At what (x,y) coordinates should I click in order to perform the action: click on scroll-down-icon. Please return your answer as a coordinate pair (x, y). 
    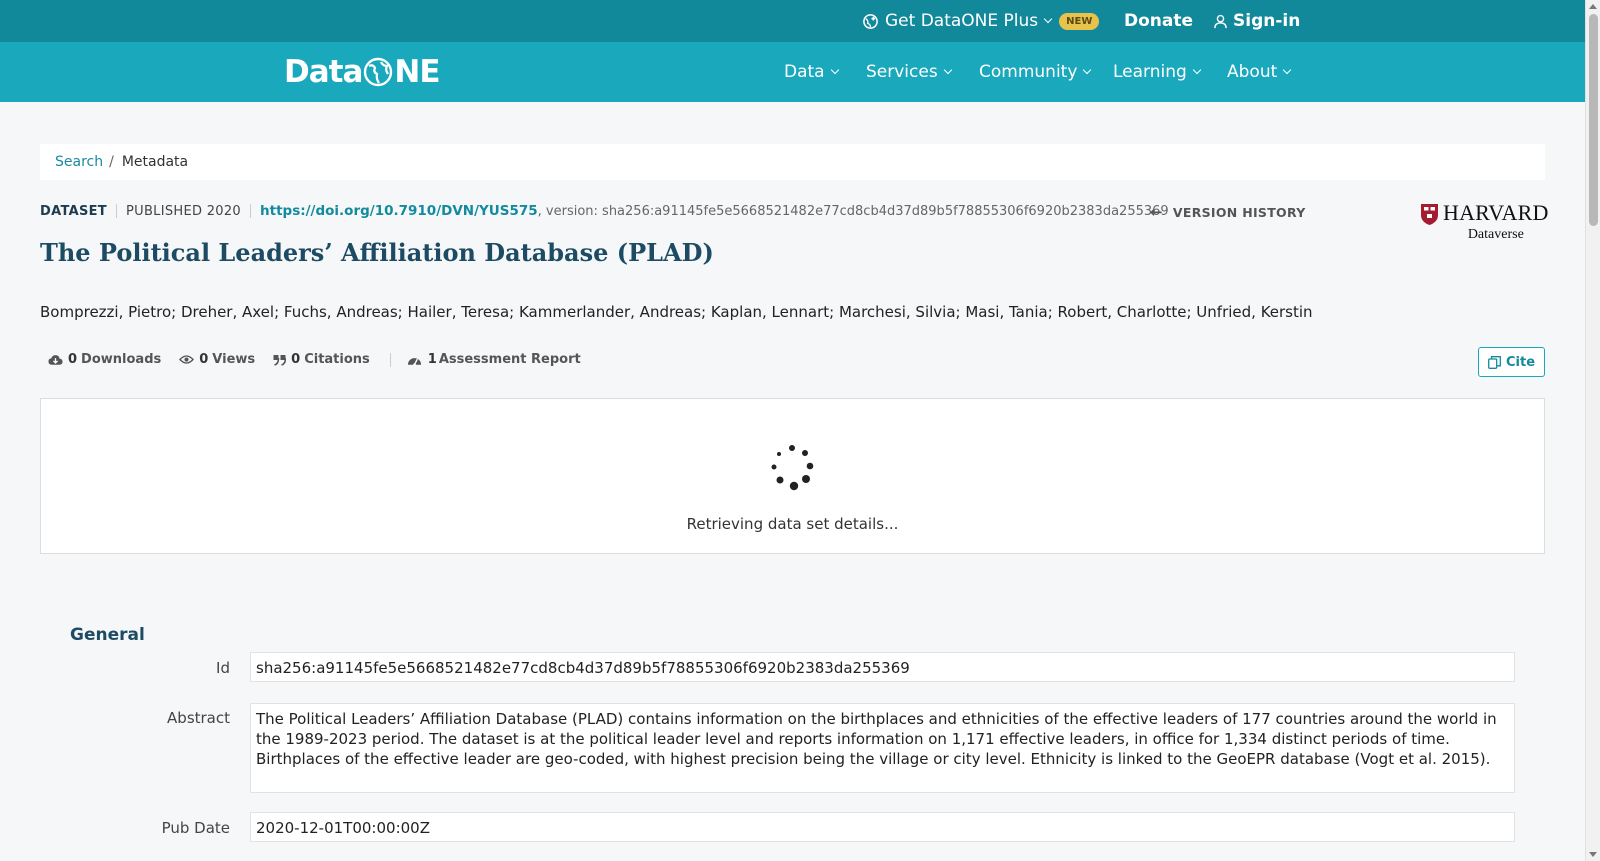
    Looking at the image, I should click on (1593, 854).